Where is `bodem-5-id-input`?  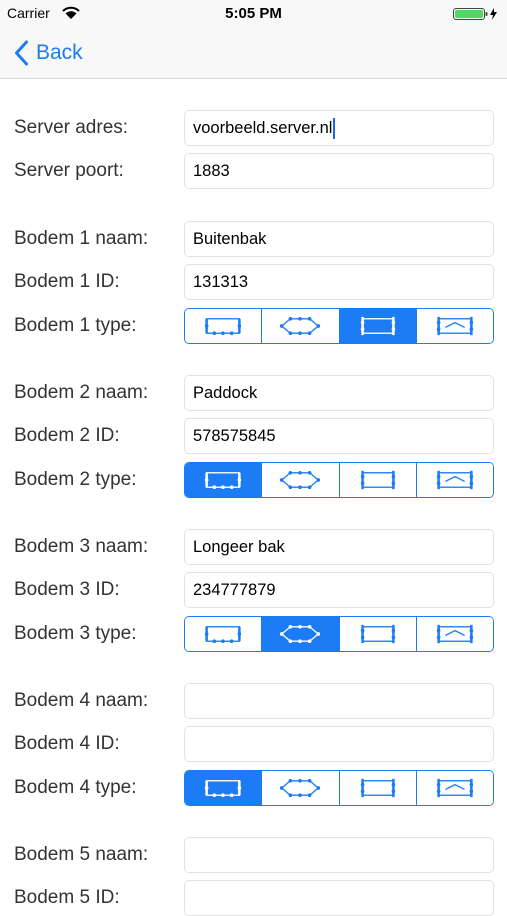
bodem-5-id-input is located at coordinates (339, 898).